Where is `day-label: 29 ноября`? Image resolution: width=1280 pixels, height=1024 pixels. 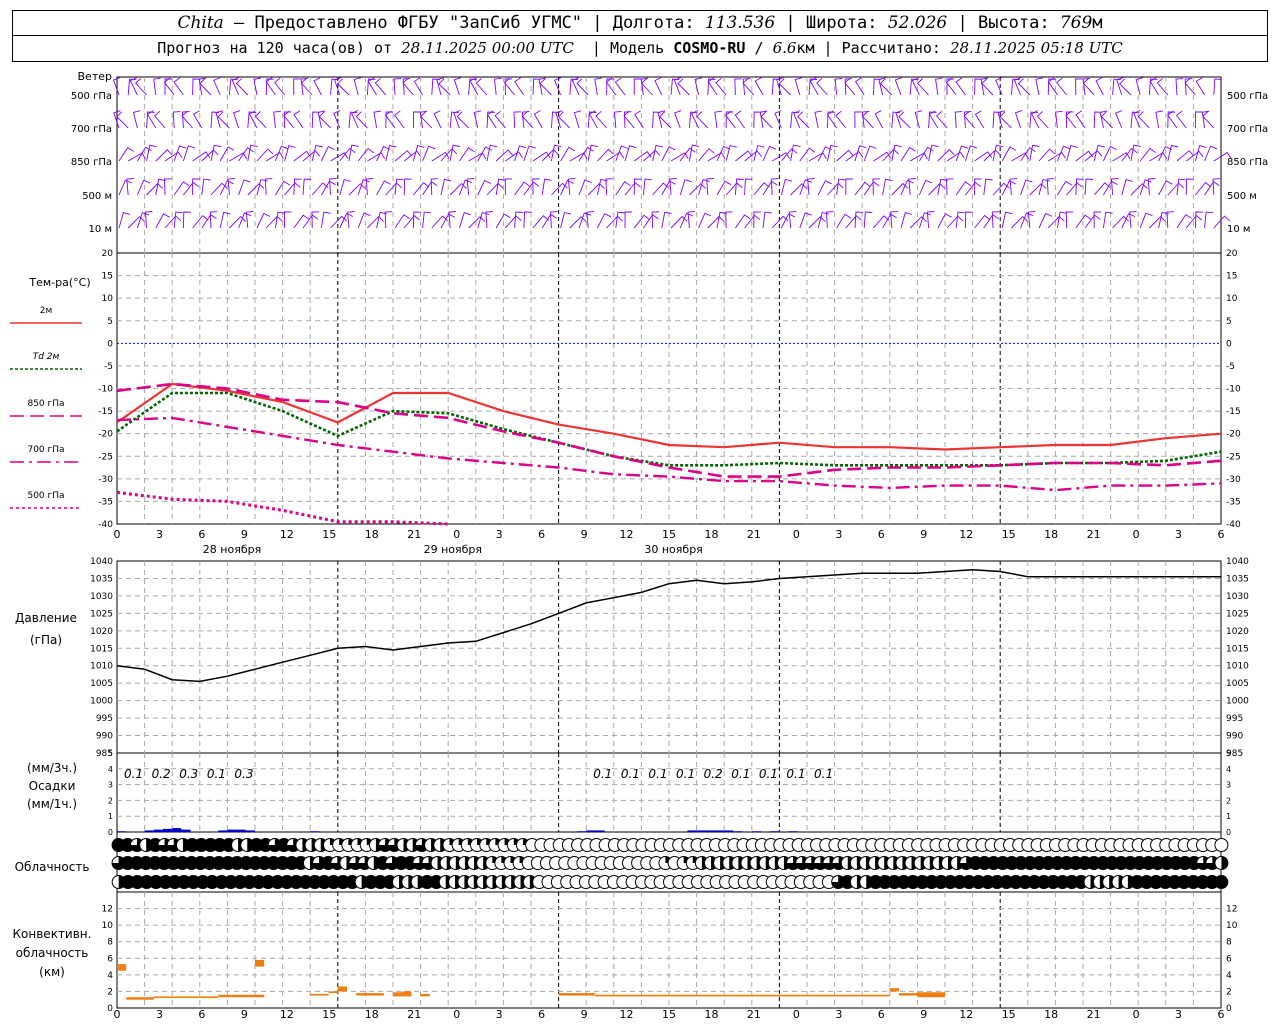 day-label: 29 ноября is located at coordinates (453, 549).